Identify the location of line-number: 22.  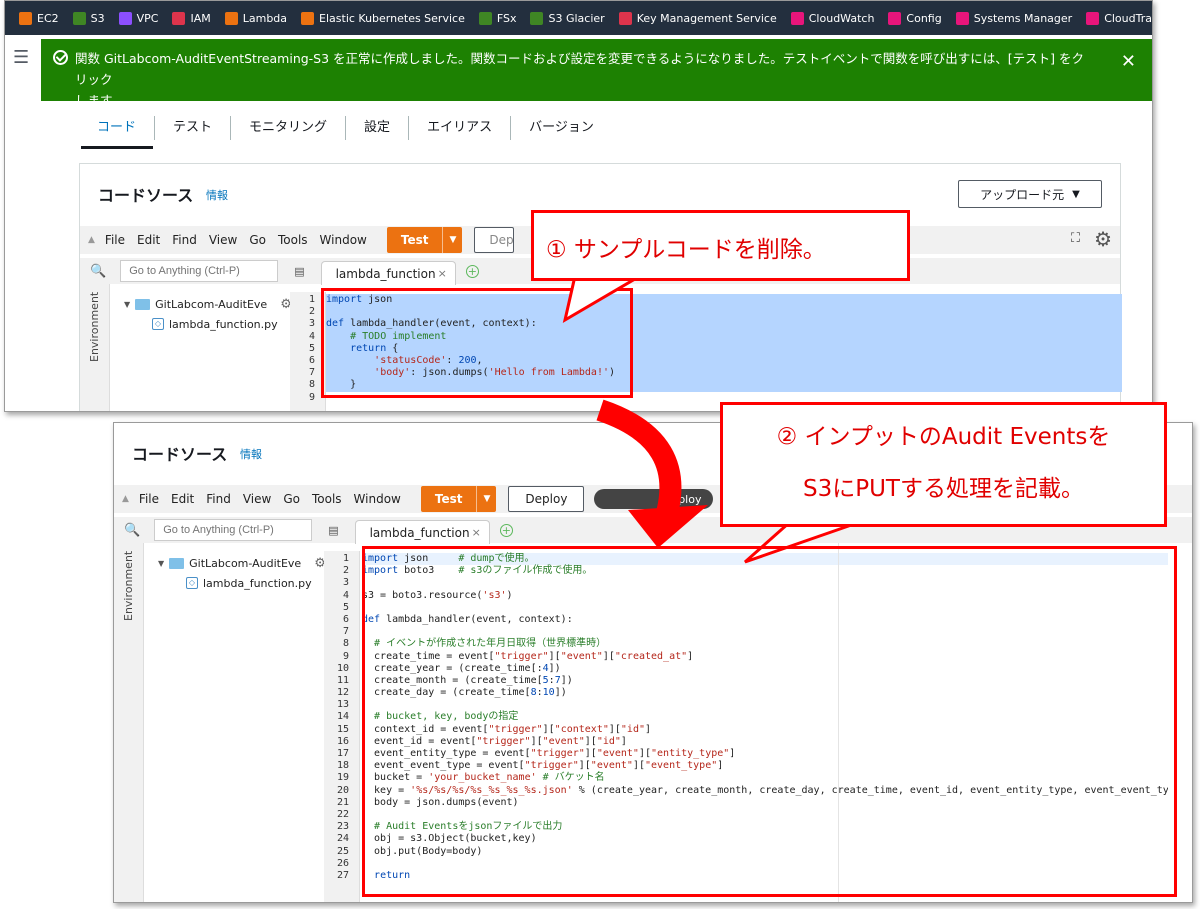
(342, 814).